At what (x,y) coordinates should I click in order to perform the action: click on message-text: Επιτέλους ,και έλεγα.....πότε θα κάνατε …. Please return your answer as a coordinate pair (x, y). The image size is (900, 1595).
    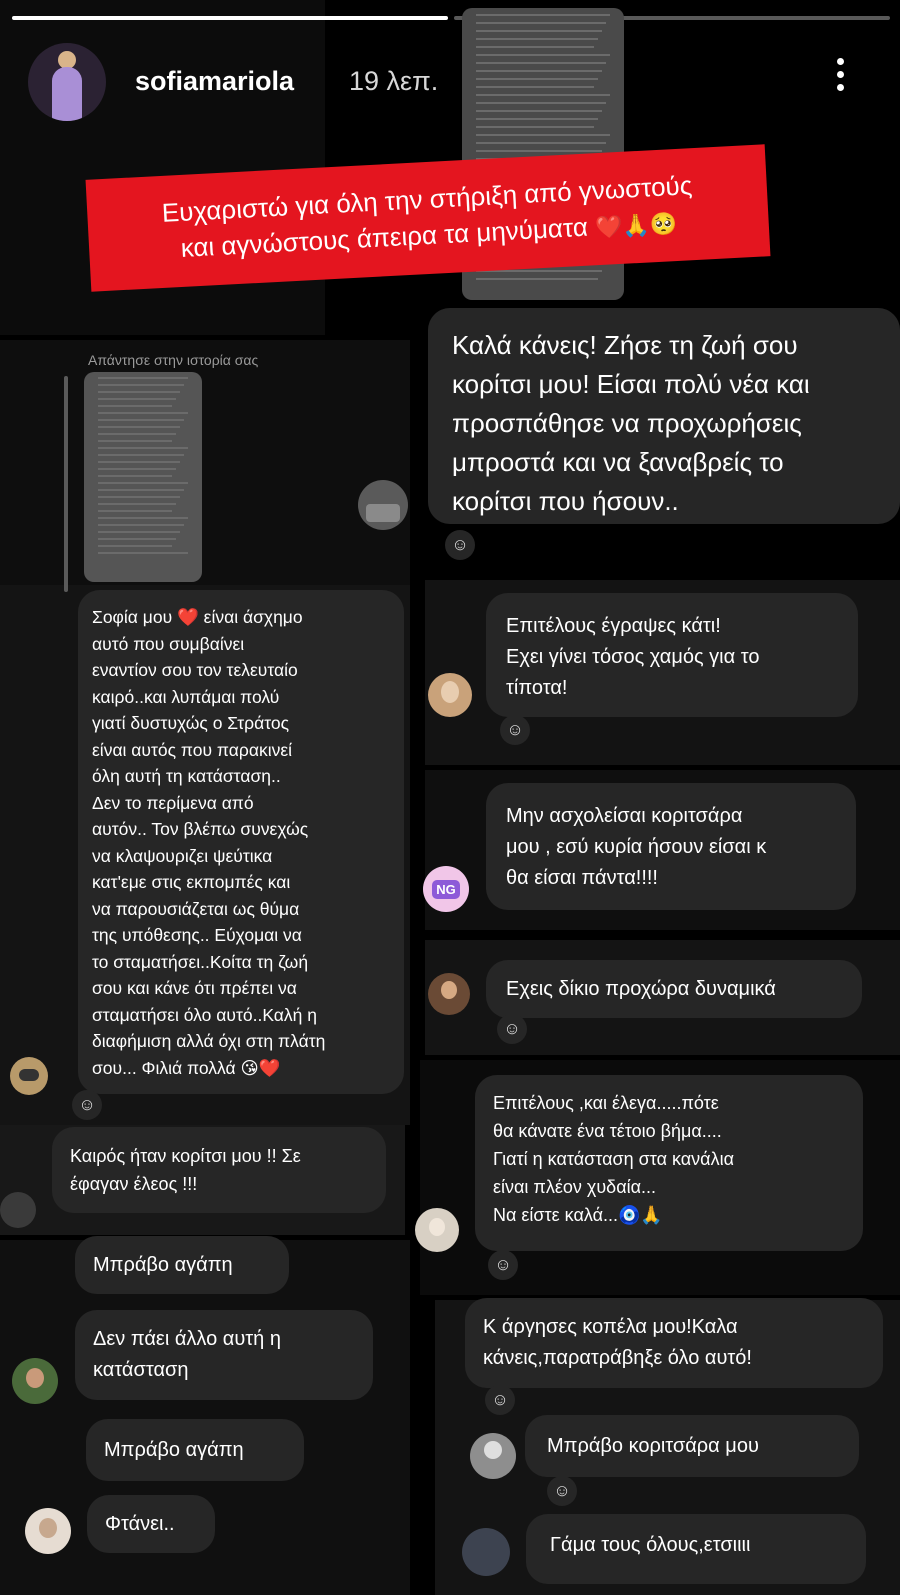
    Looking at the image, I should click on (613, 1159).